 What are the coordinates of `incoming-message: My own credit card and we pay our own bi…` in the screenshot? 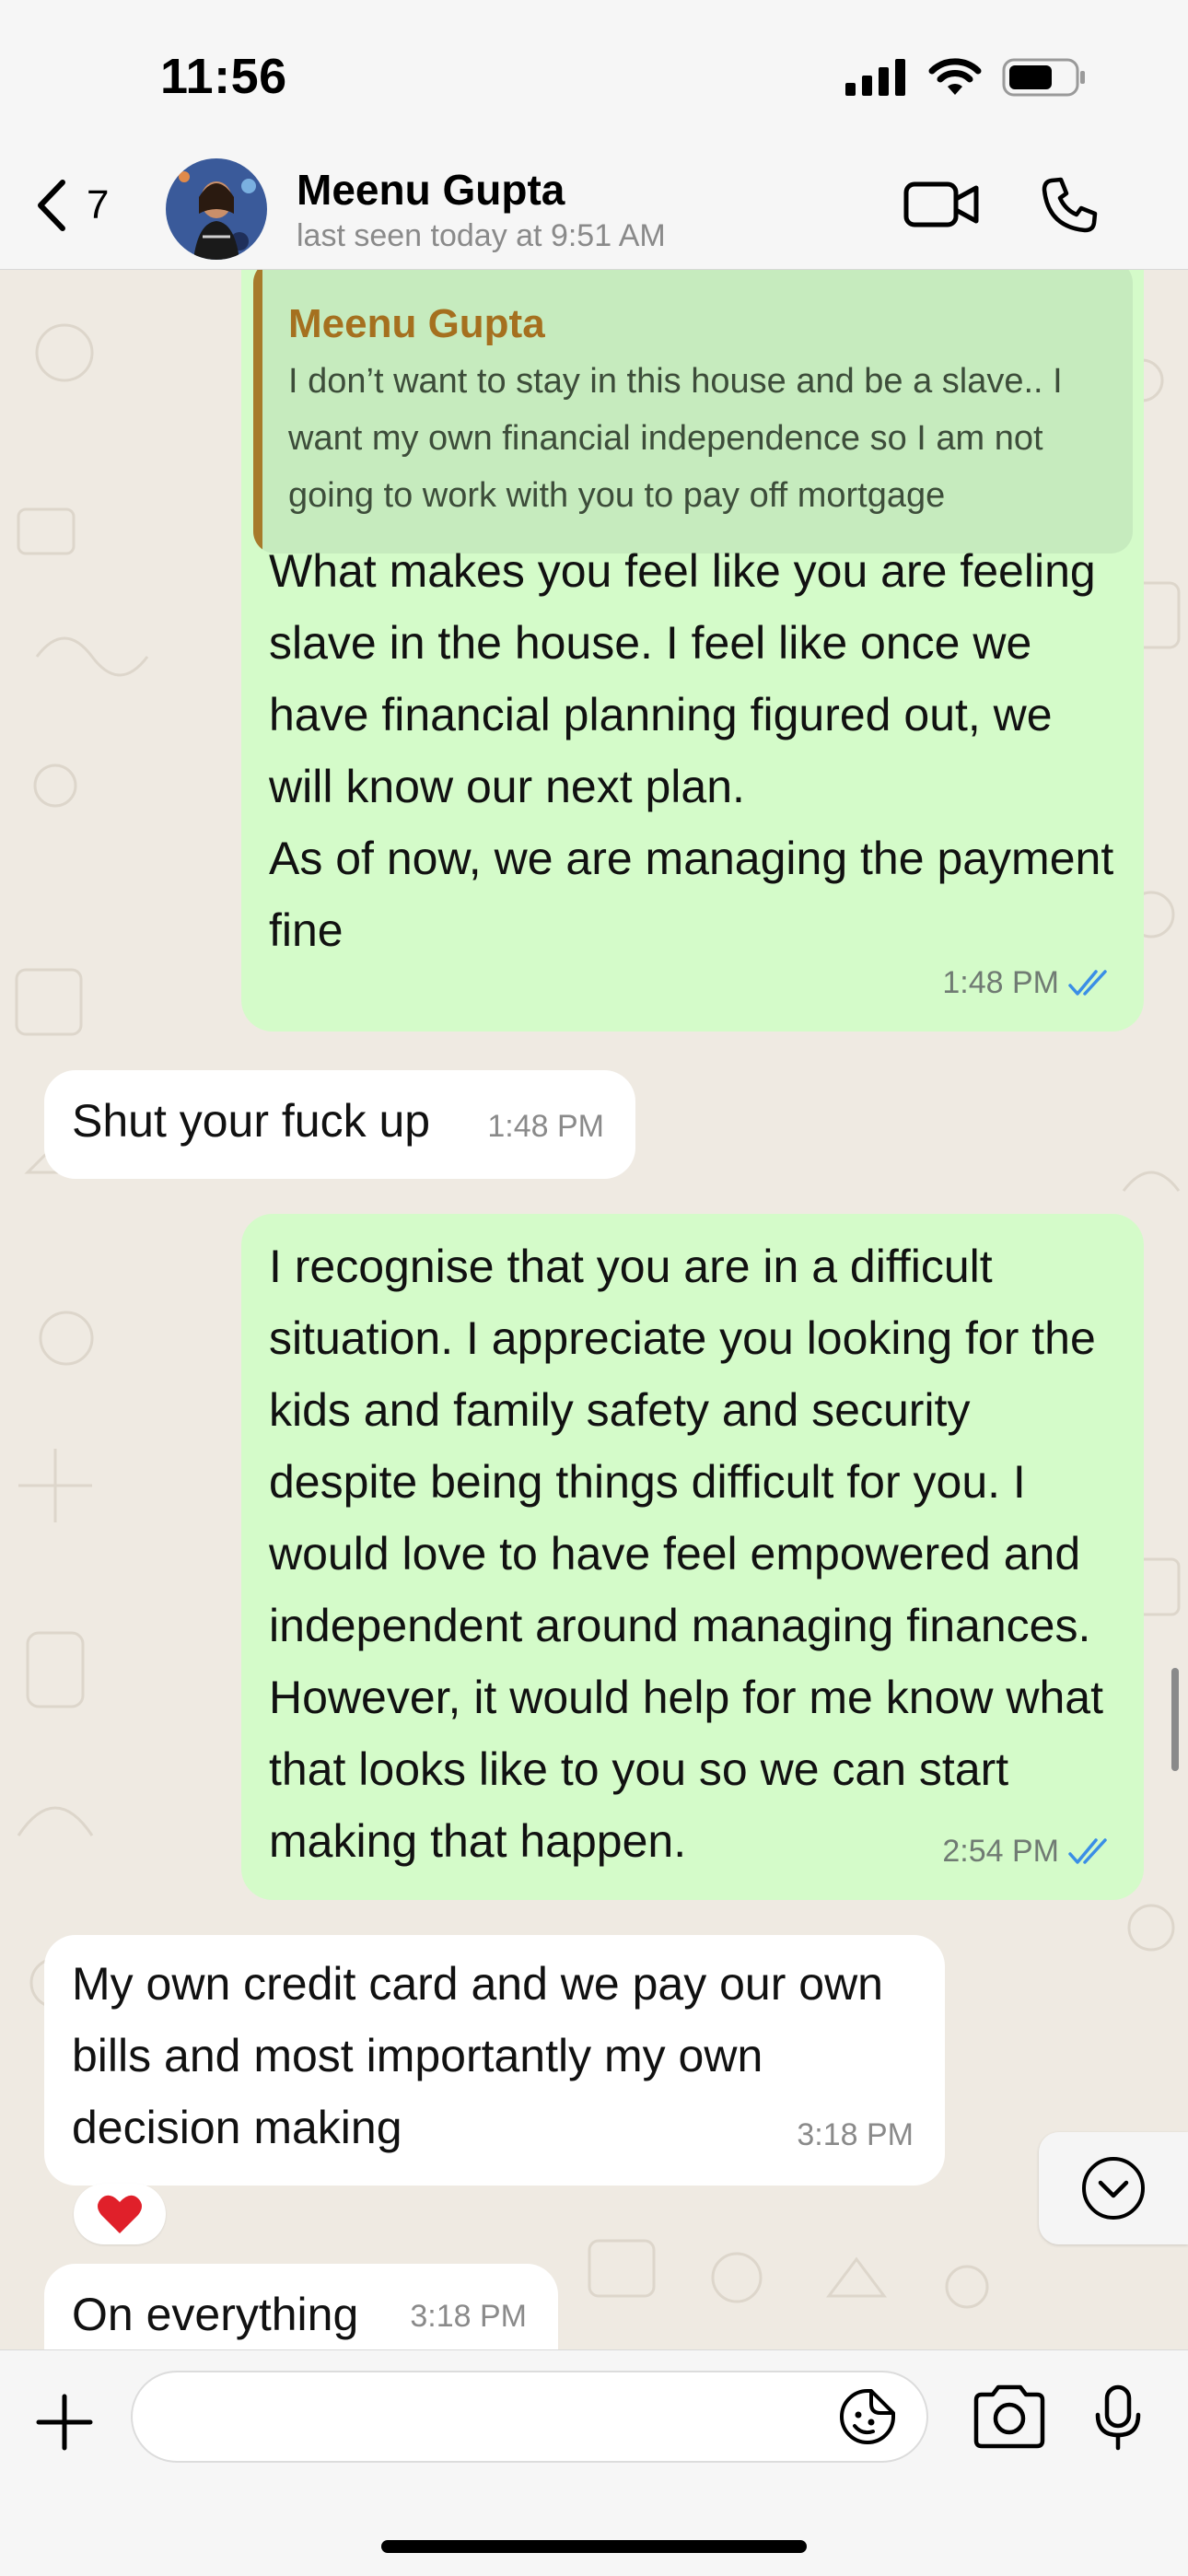 It's located at (494, 2060).